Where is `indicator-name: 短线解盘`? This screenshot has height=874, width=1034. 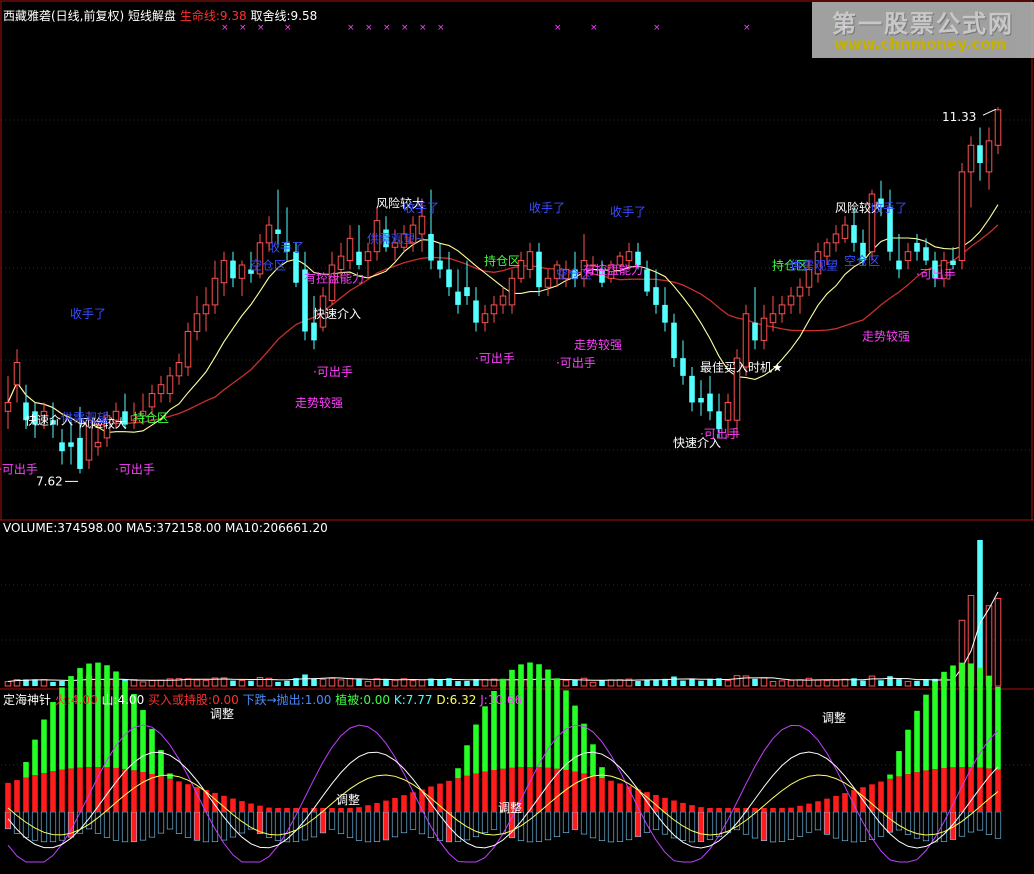 indicator-name: 短线解盘 is located at coordinates (152, 16).